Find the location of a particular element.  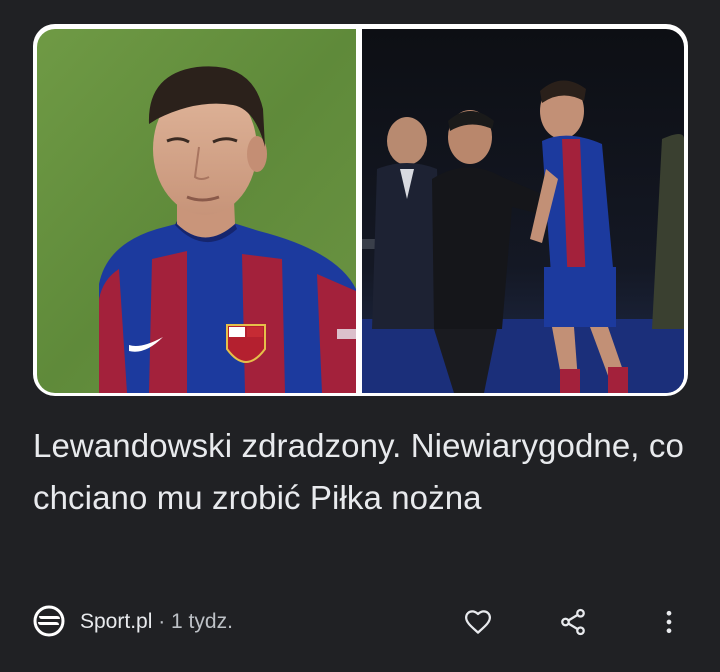

share-button is located at coordinates (573, 622).